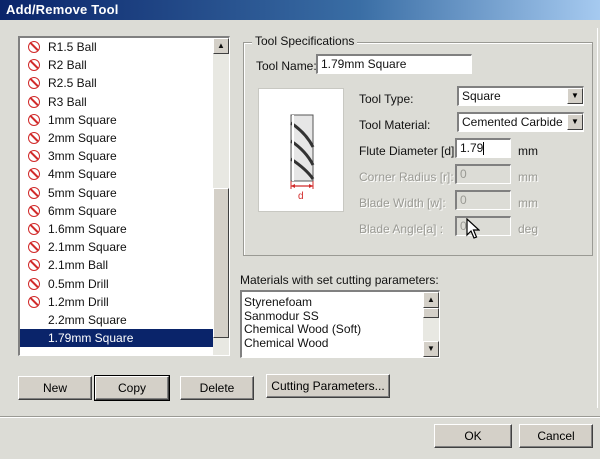 Image resolution: width=600 pixels, height=459 pixels. Describe the element at coordinates (301, 196) in the screenshot. I see `dimension-d-label: d` at that location.